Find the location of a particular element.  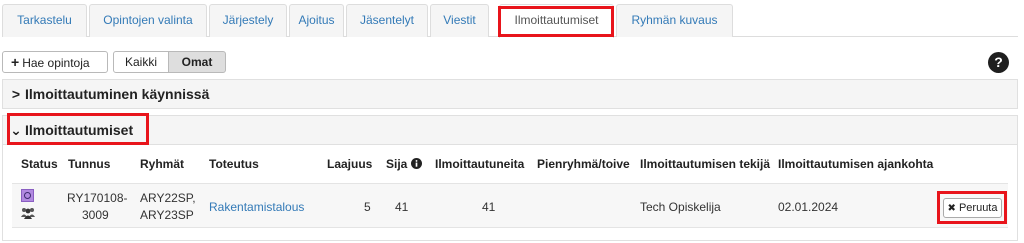

search-courses-label: Hae opintoja is located at coordinates (56, 63).